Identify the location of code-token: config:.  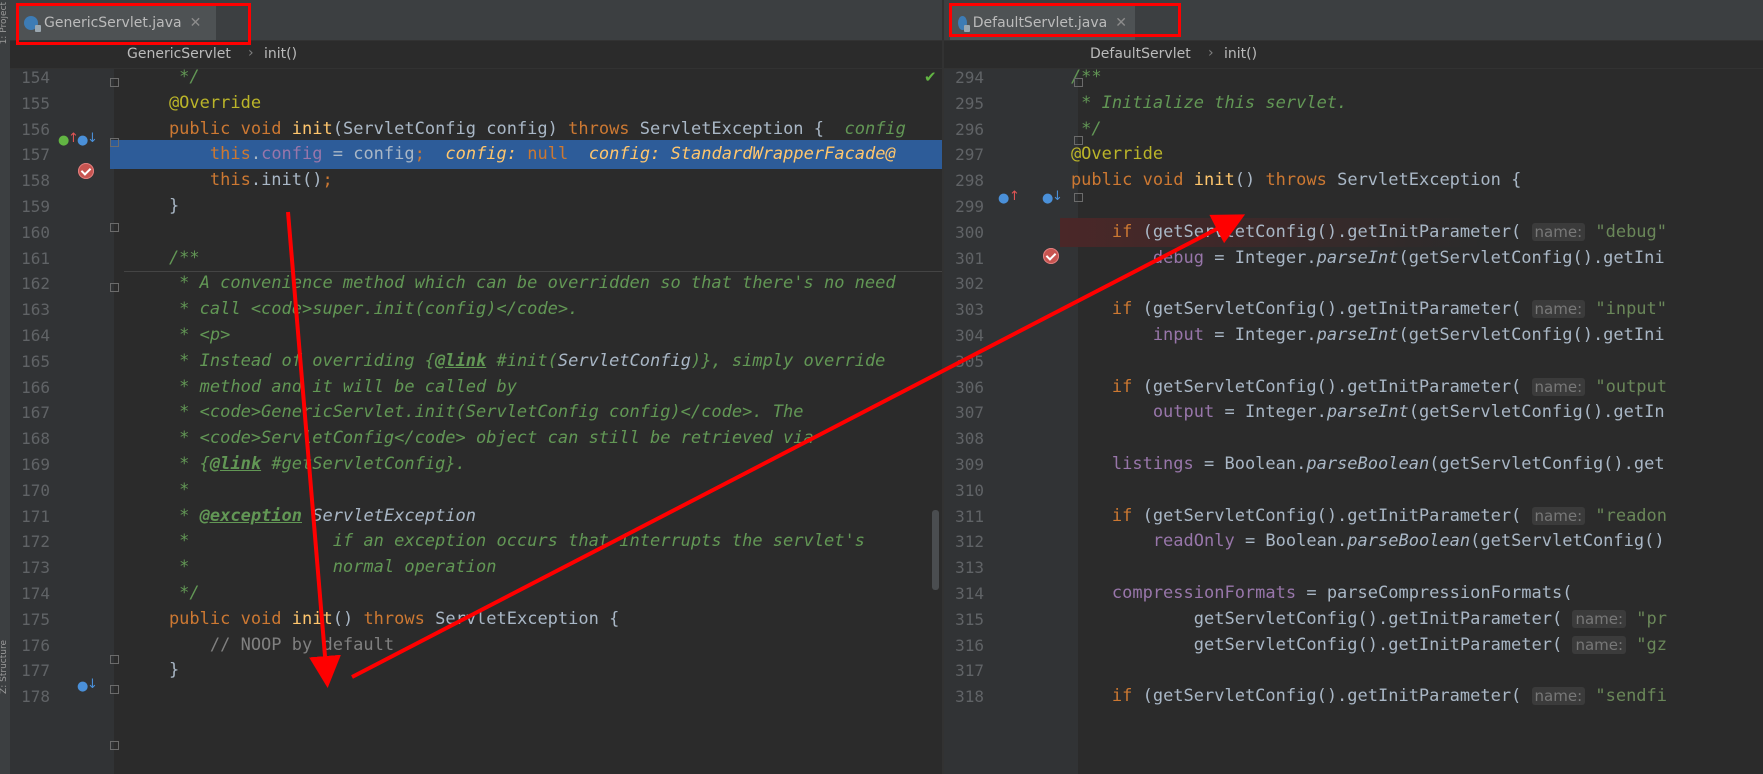
(486, 154).